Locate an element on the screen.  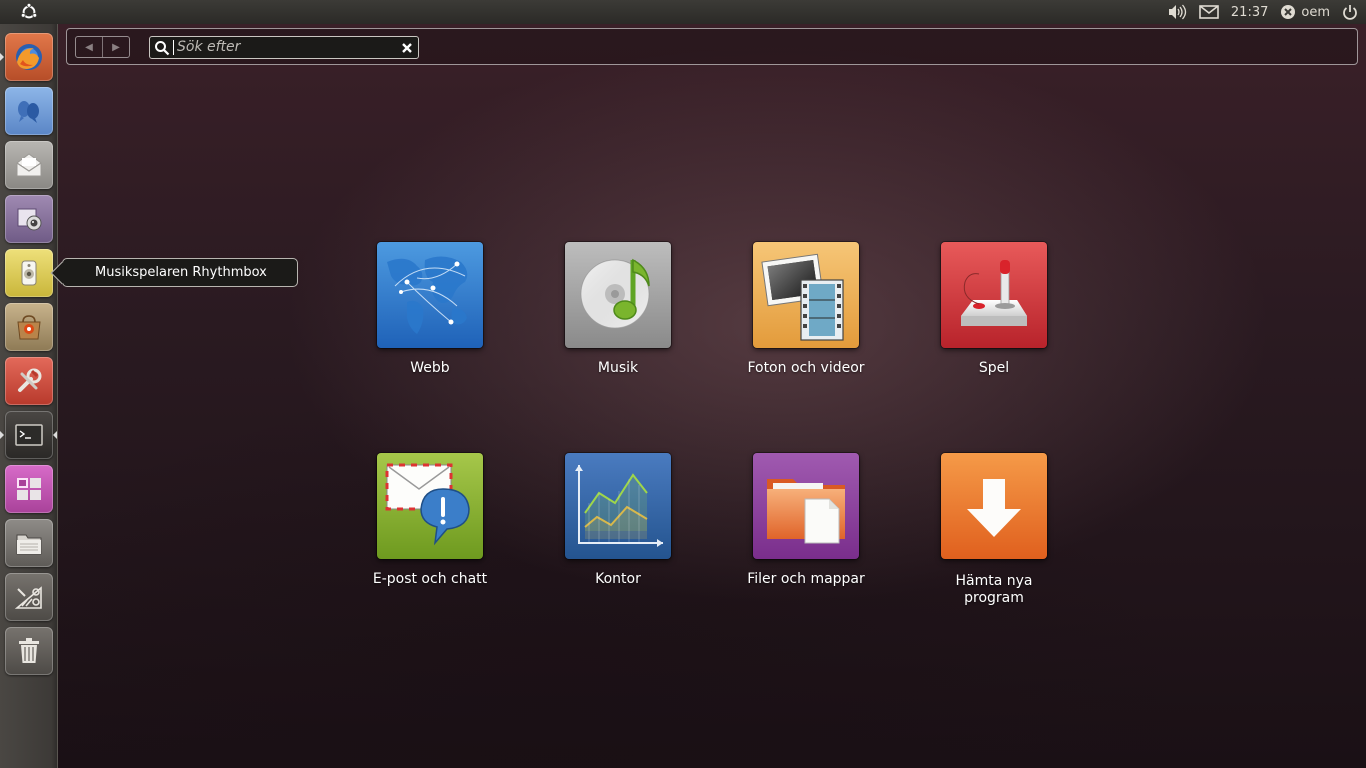
user-indicator: oem is located at coordinates (1305, 12).